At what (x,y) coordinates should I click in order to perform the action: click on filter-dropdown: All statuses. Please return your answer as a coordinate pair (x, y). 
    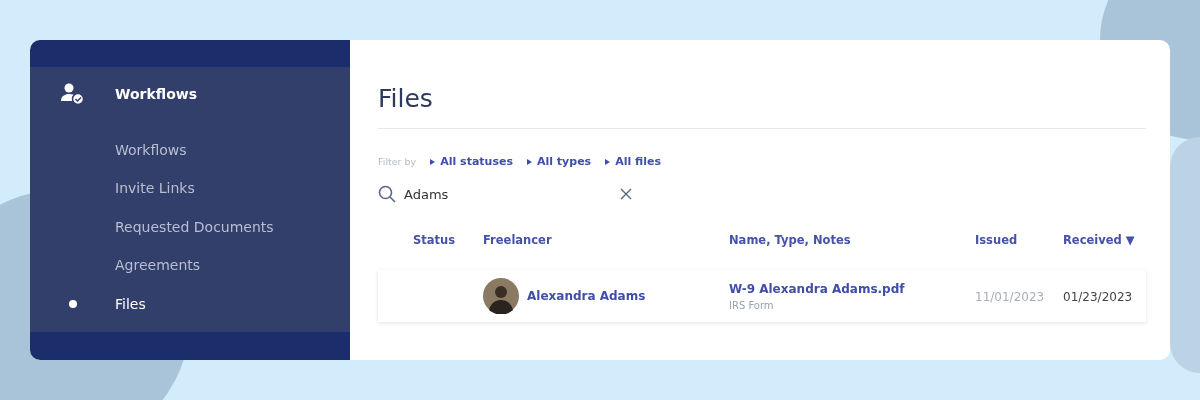
    Looking at the image, I should click on (471, 162).